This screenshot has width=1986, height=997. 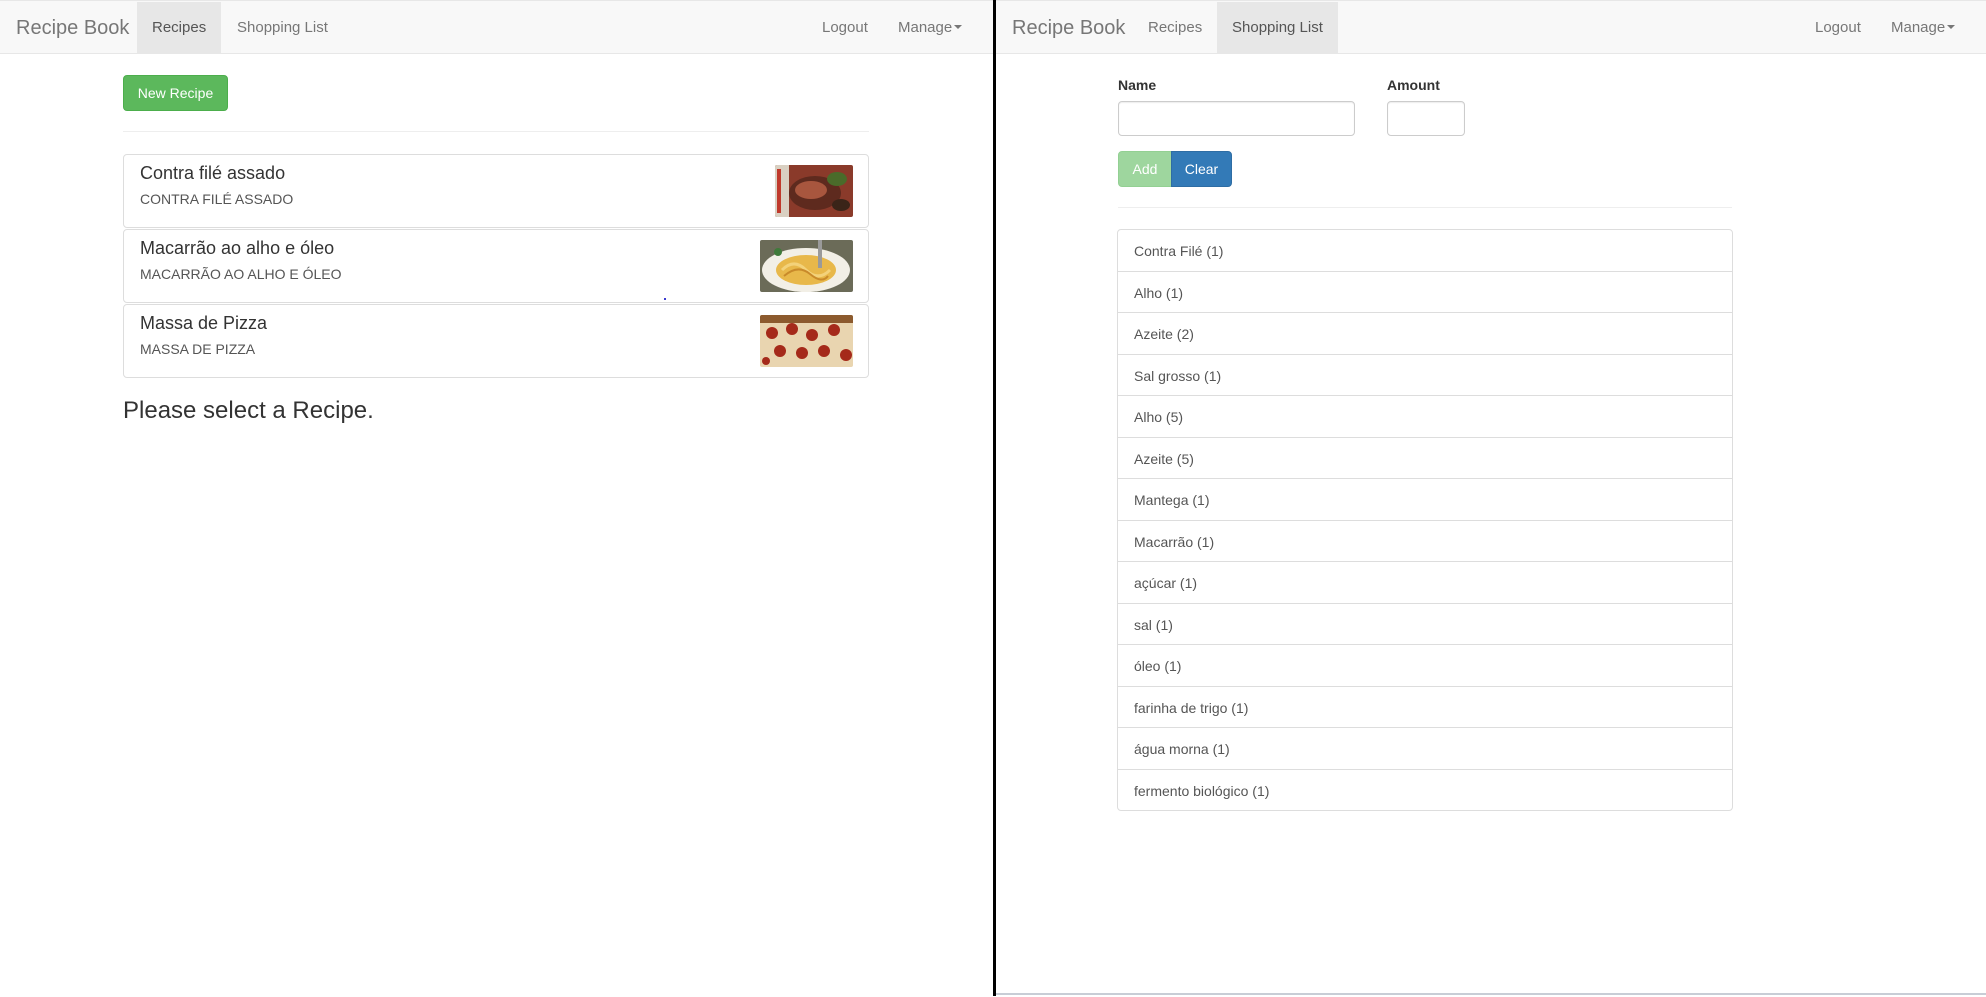 What do you see at coordinates (1425, 499) in the screenshot?
I see `list-item: Mantega (1)` at bounding box center [1425, 499].